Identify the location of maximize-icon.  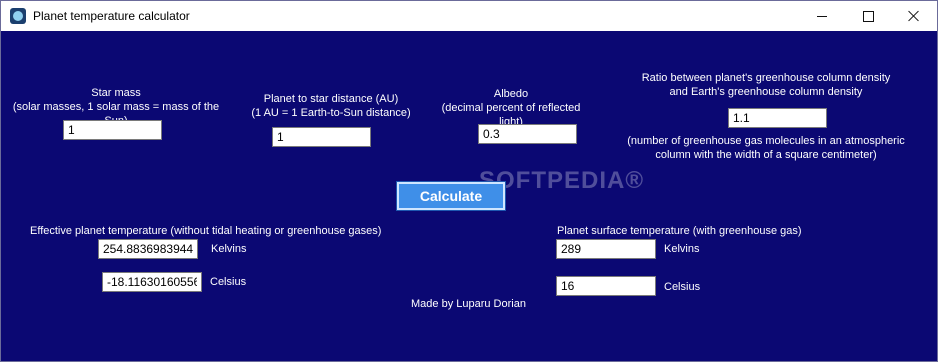
(868, 16).